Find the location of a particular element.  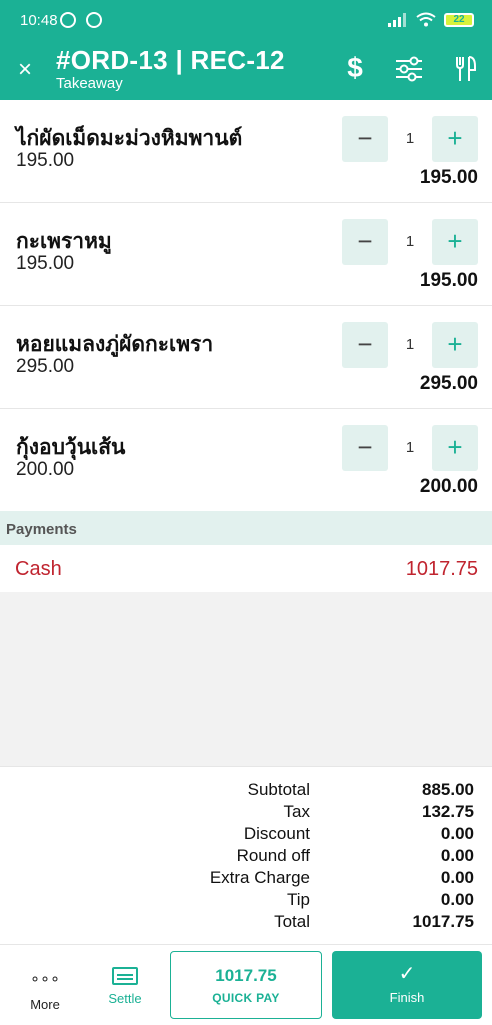

summary-label: Discount is located at coordinates (276, 833).